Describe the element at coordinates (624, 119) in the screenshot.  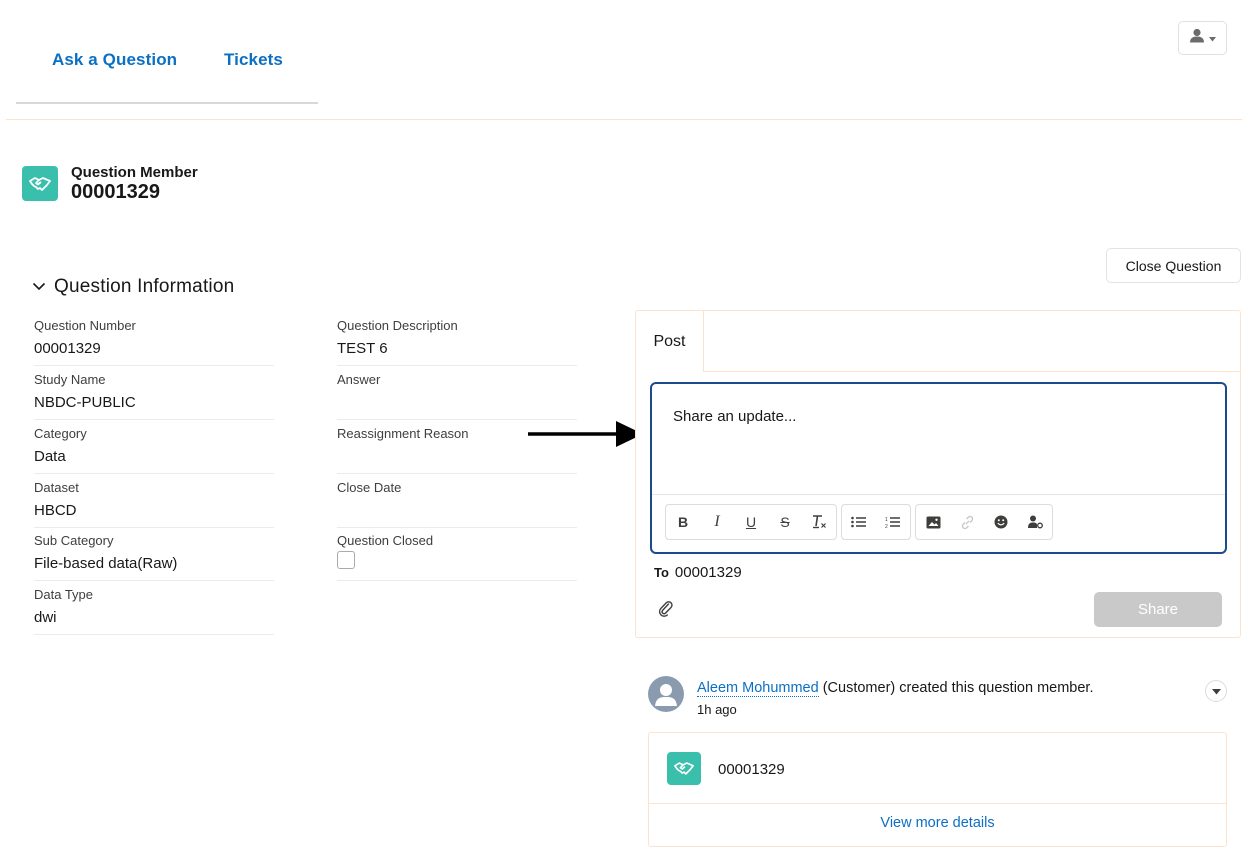
I see `header-divider` at that location.